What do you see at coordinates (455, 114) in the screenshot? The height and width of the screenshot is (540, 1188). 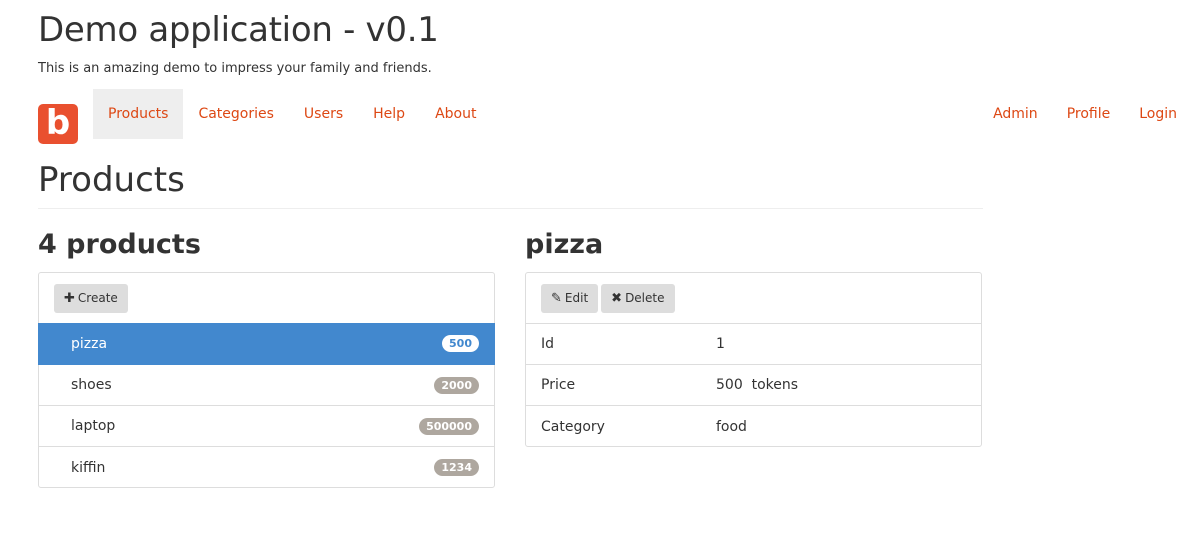 I see `nav-item-about: About` at bounding box center [455, 114].